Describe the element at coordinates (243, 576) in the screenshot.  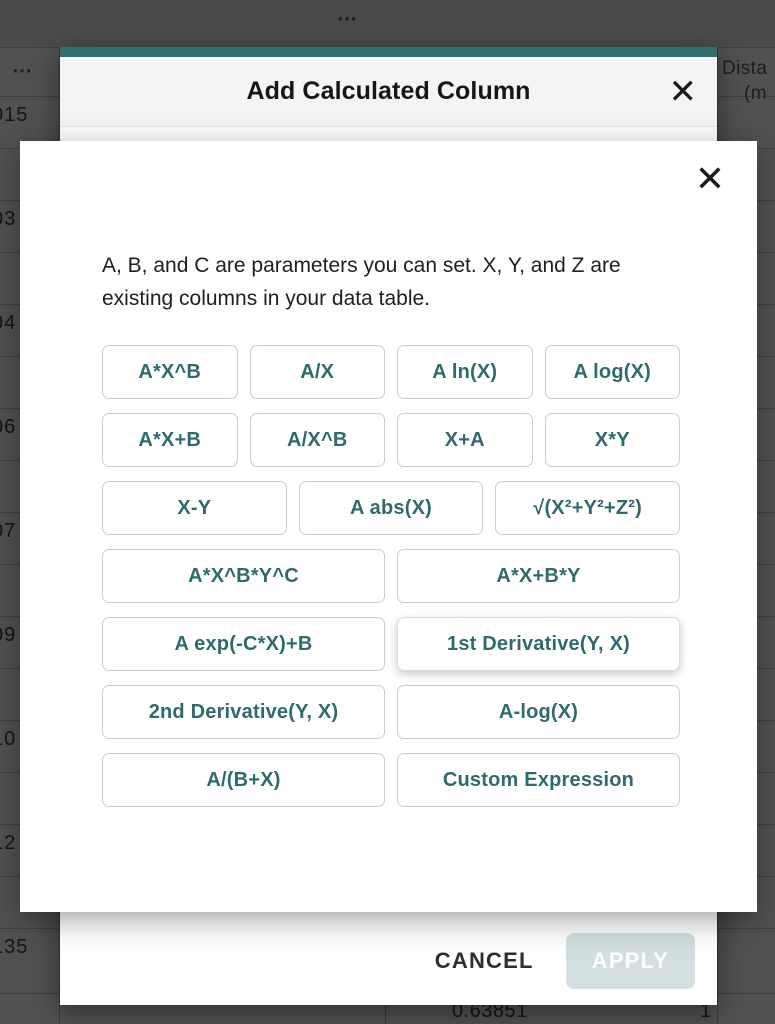
I see `formula-button: A*X^B*Y^C` at that location.